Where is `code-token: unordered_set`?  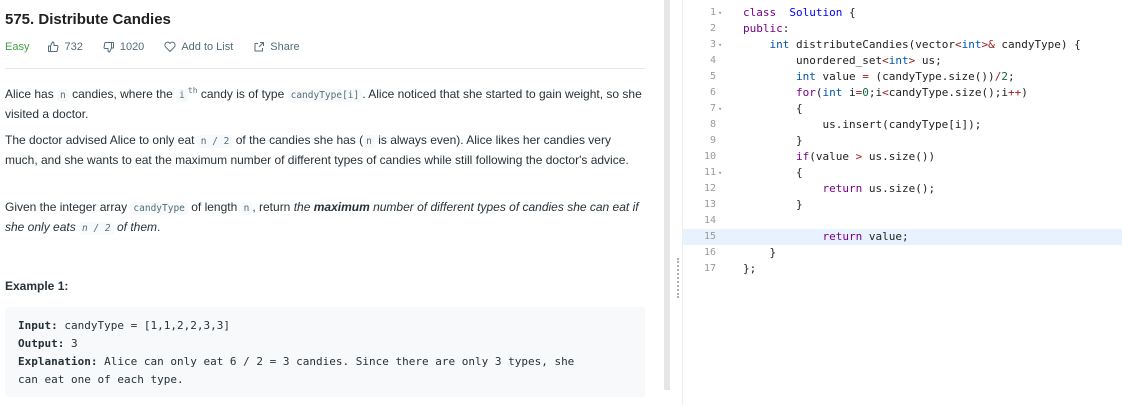 code-token: unordered_set is located at coordinates (813, 60).